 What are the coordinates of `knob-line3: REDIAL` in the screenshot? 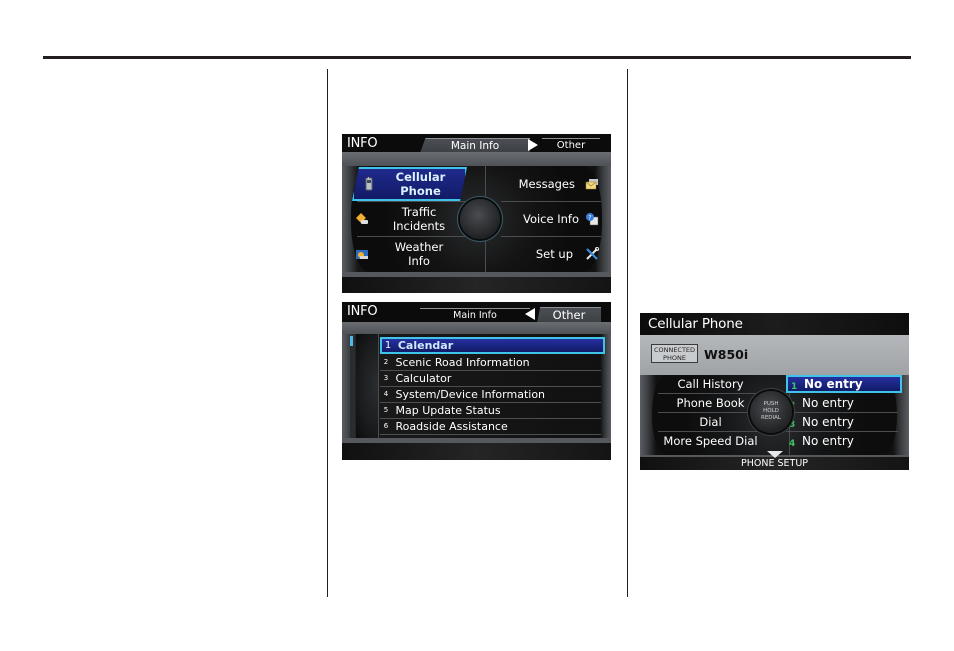 It's located at (771, 418).